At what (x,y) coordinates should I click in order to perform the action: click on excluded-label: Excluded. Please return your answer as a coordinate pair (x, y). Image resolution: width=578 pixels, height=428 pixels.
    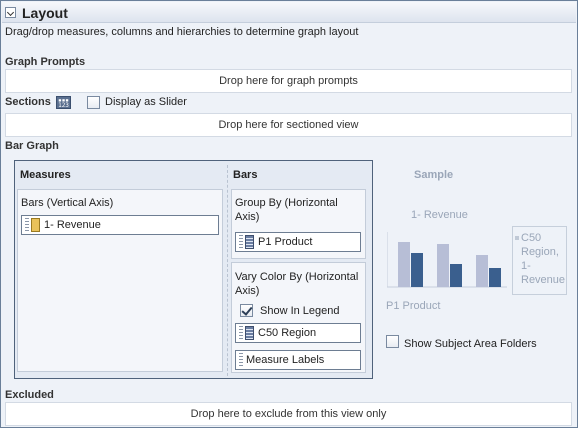
    Looking at the image, I should click on (29, 395).